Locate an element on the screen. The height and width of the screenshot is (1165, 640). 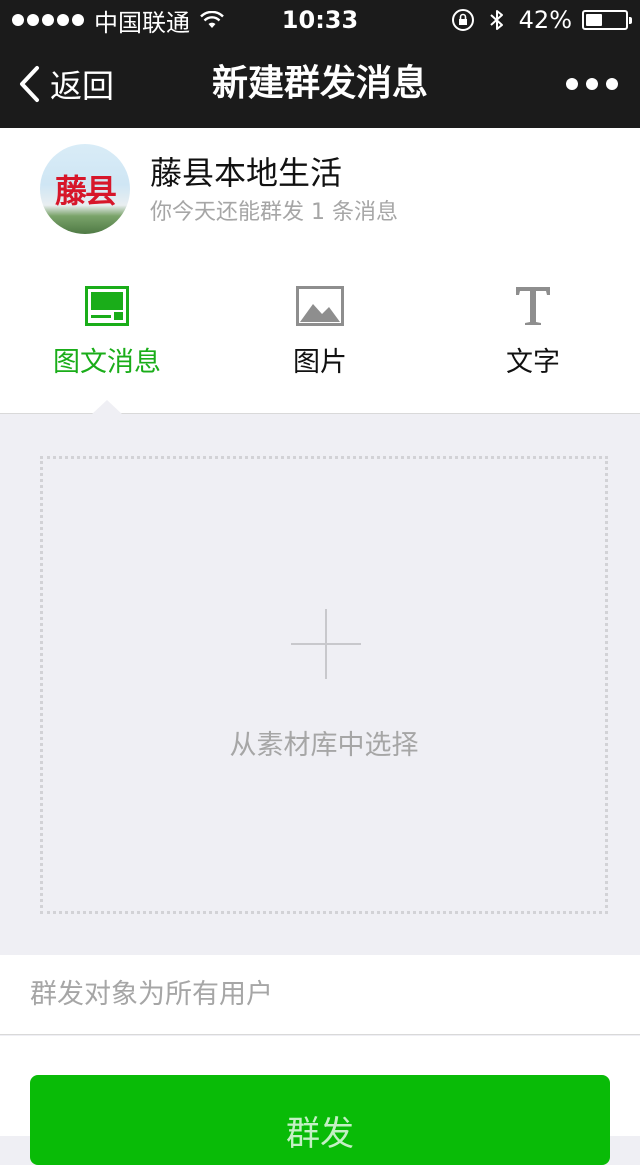
tab-news-label: 图文消息 is located at coordinates (107, 362).